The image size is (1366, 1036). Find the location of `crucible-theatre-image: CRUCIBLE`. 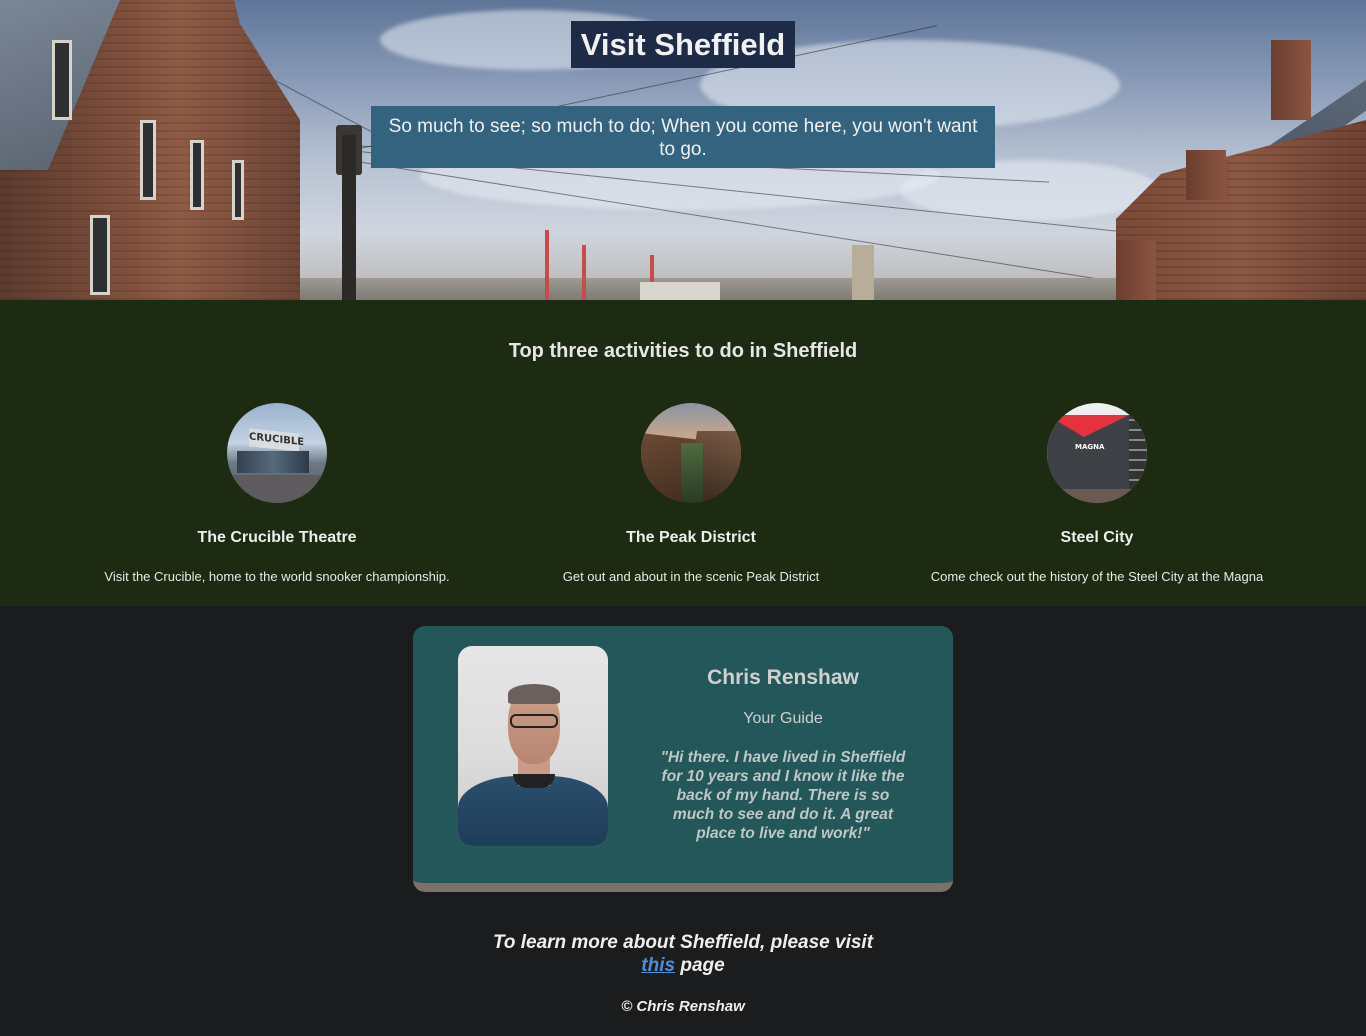

crucible-theatre-image: CRUCIBLE is located at coordinates (277, 453).